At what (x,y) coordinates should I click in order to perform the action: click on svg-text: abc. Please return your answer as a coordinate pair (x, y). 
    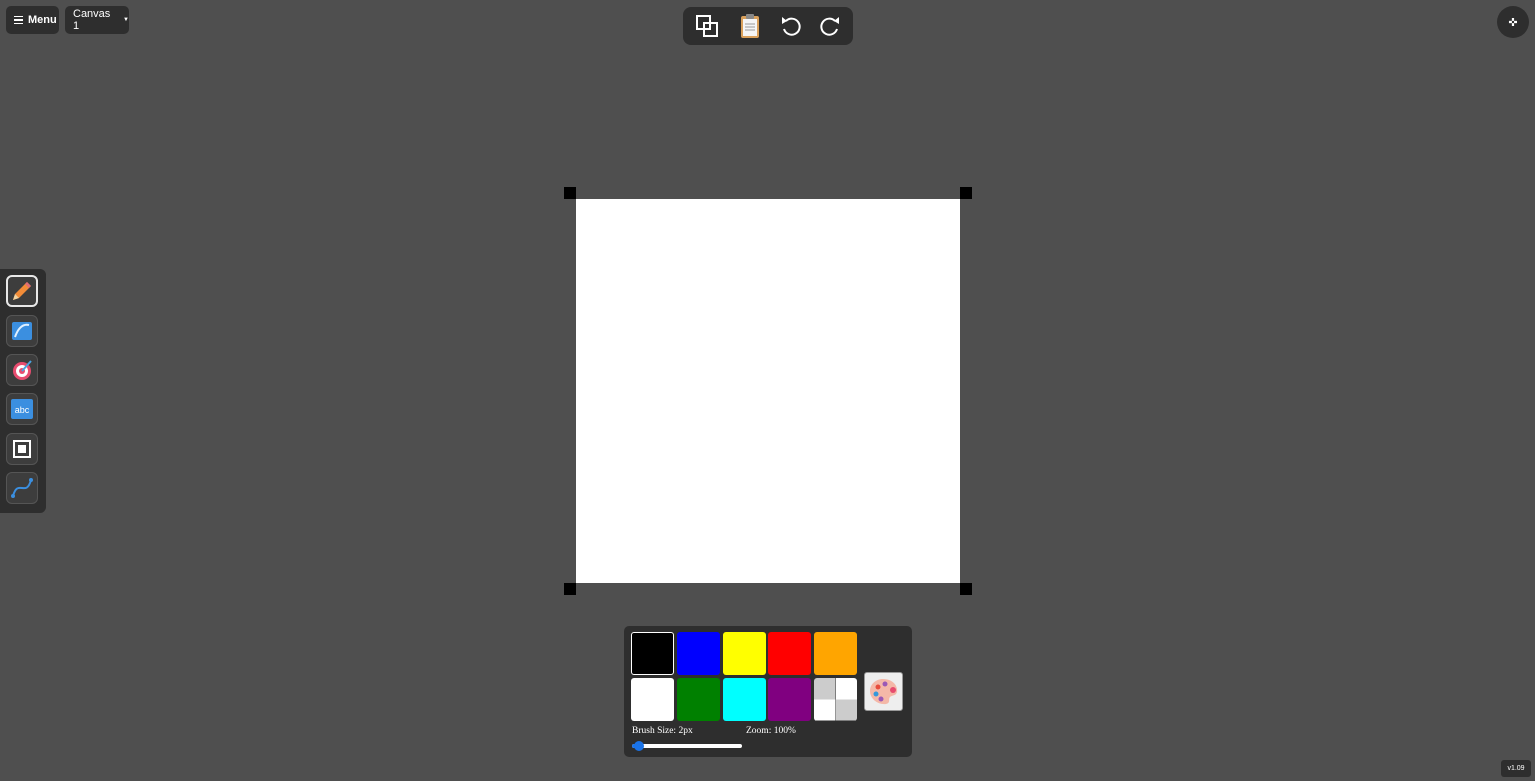
    Looking at the image, I should click on (22, 410).